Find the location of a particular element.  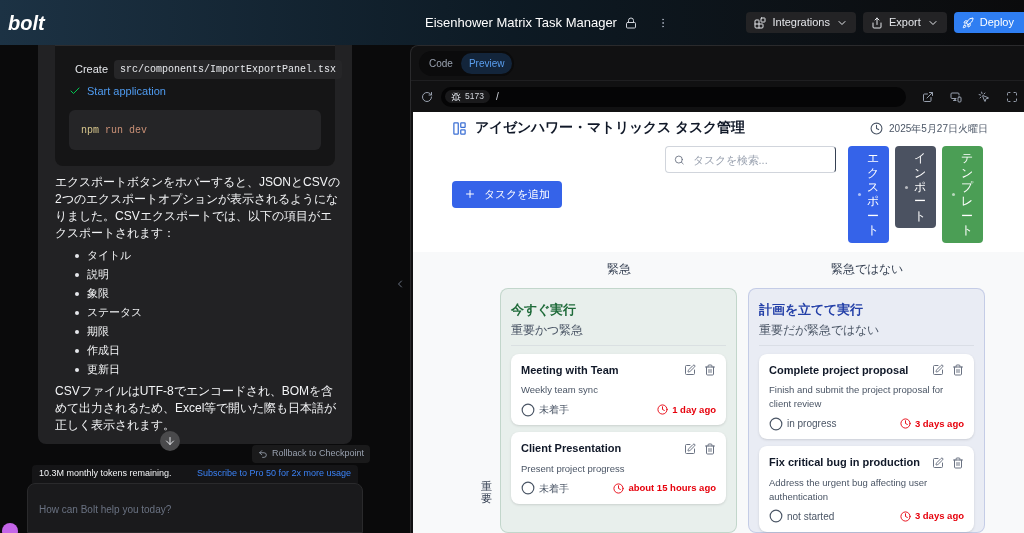

tokens-text: 10.3M monthly tokens remaining. is located at coordinates (105, 473).